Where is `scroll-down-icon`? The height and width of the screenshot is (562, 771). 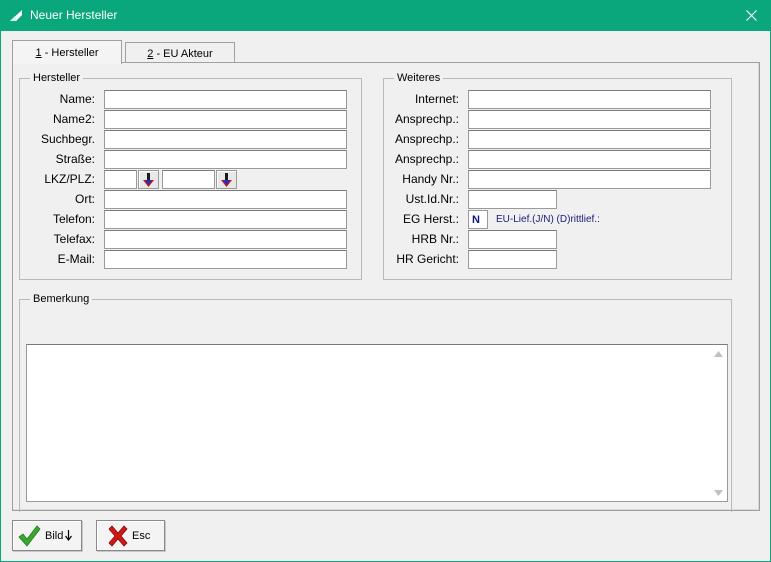 scroll-down-icon is located at coordinates (718, 492).